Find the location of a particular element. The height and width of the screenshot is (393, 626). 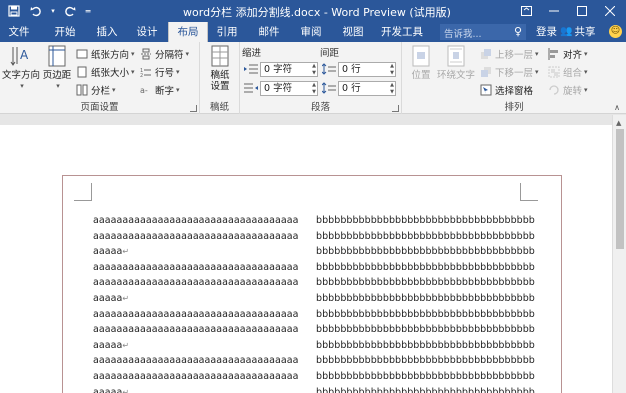

crop-mark-top-right is located at coordinates (529, 192).